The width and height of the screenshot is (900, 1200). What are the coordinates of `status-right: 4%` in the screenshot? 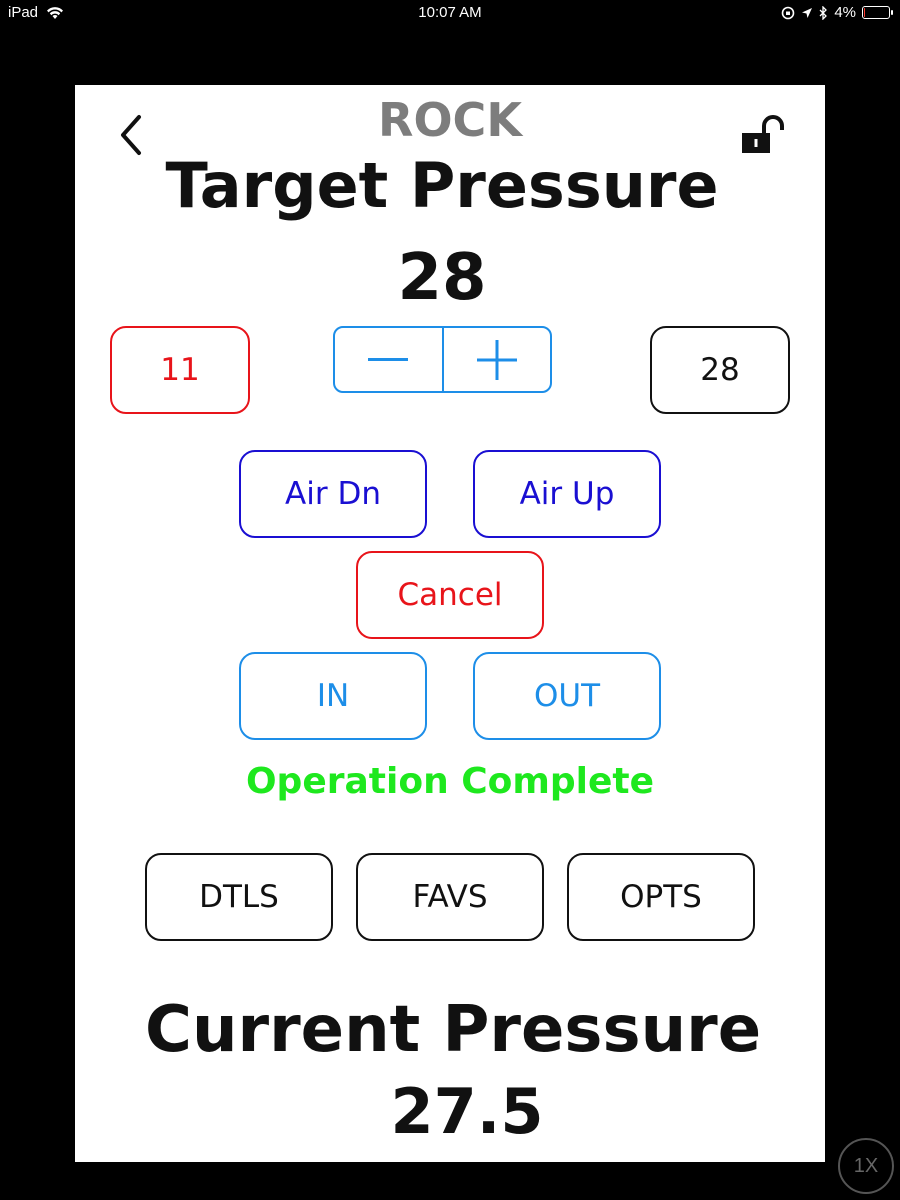 It's located at (837, 12).